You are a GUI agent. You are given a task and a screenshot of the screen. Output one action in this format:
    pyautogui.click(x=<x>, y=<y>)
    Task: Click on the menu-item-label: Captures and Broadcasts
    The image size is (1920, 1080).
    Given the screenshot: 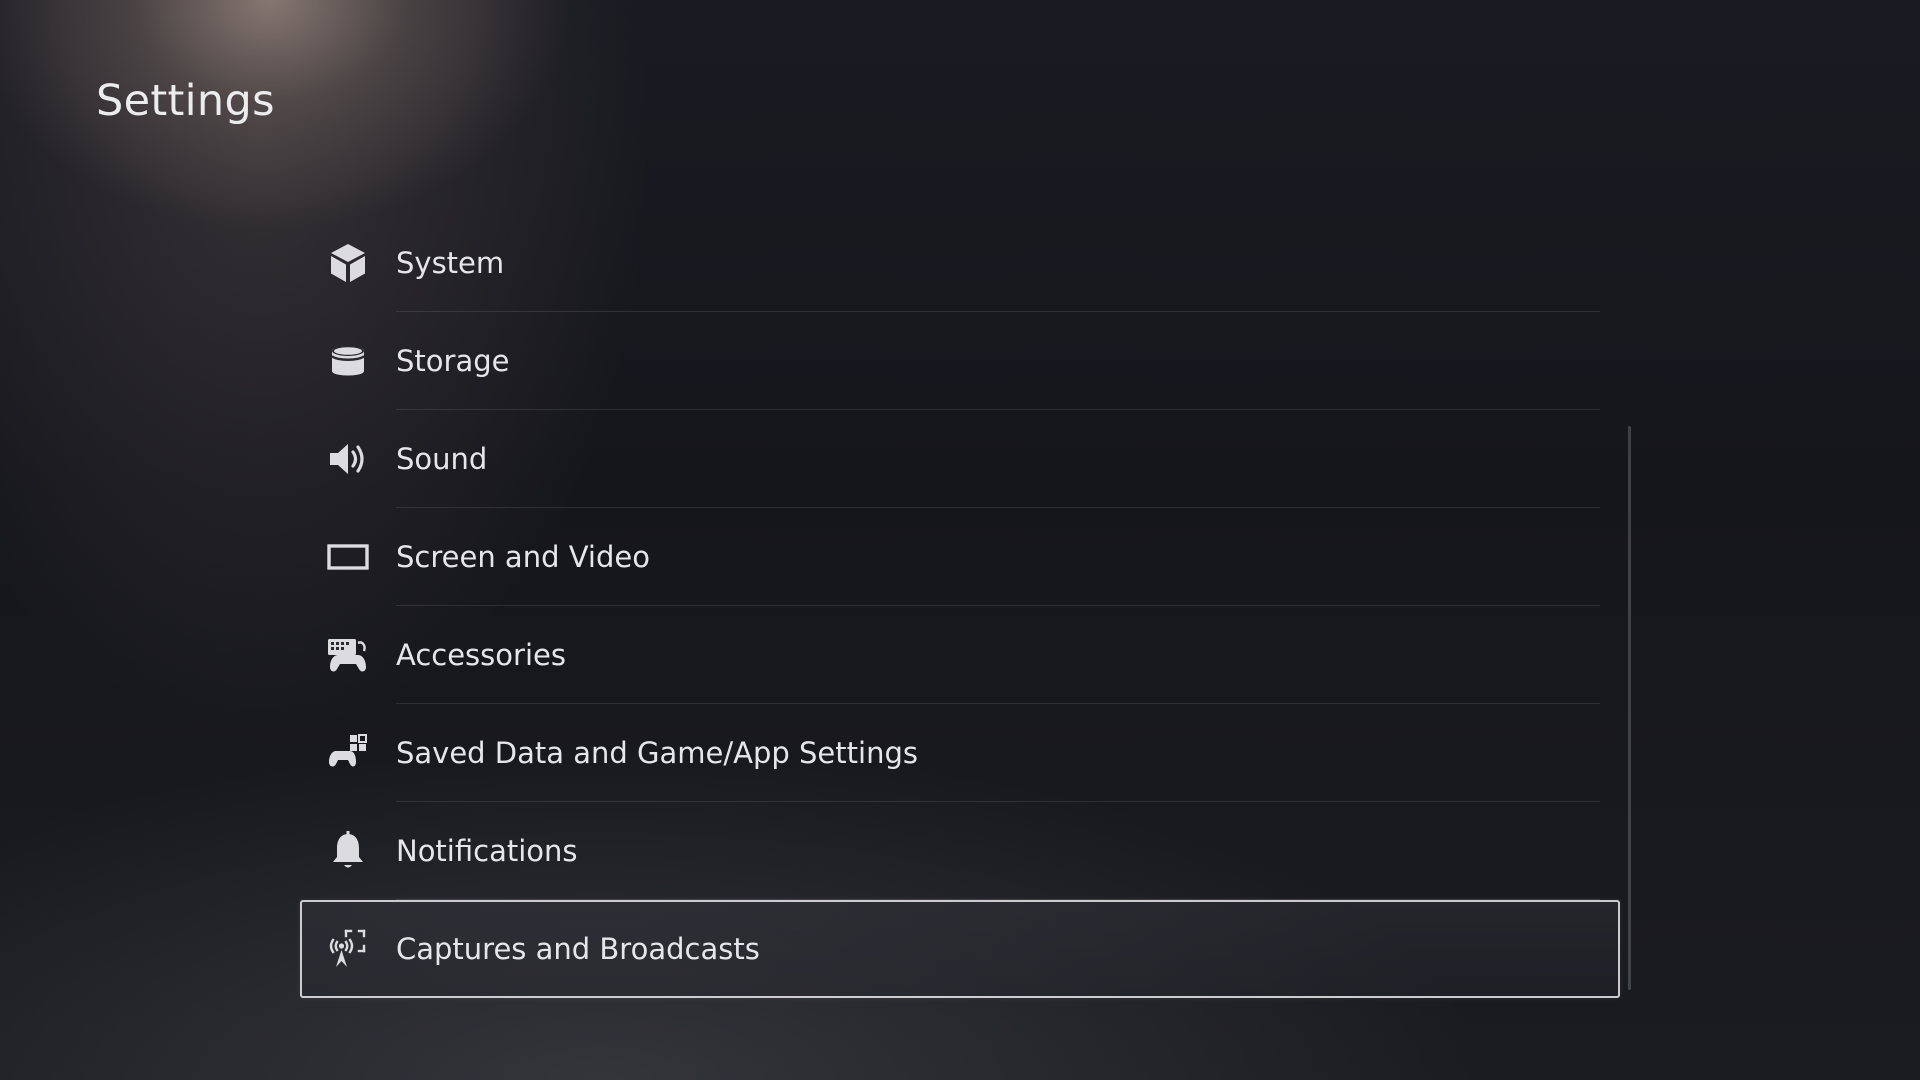 What is the action you would take?
    pyautogui.click(x=578, y=949)
    